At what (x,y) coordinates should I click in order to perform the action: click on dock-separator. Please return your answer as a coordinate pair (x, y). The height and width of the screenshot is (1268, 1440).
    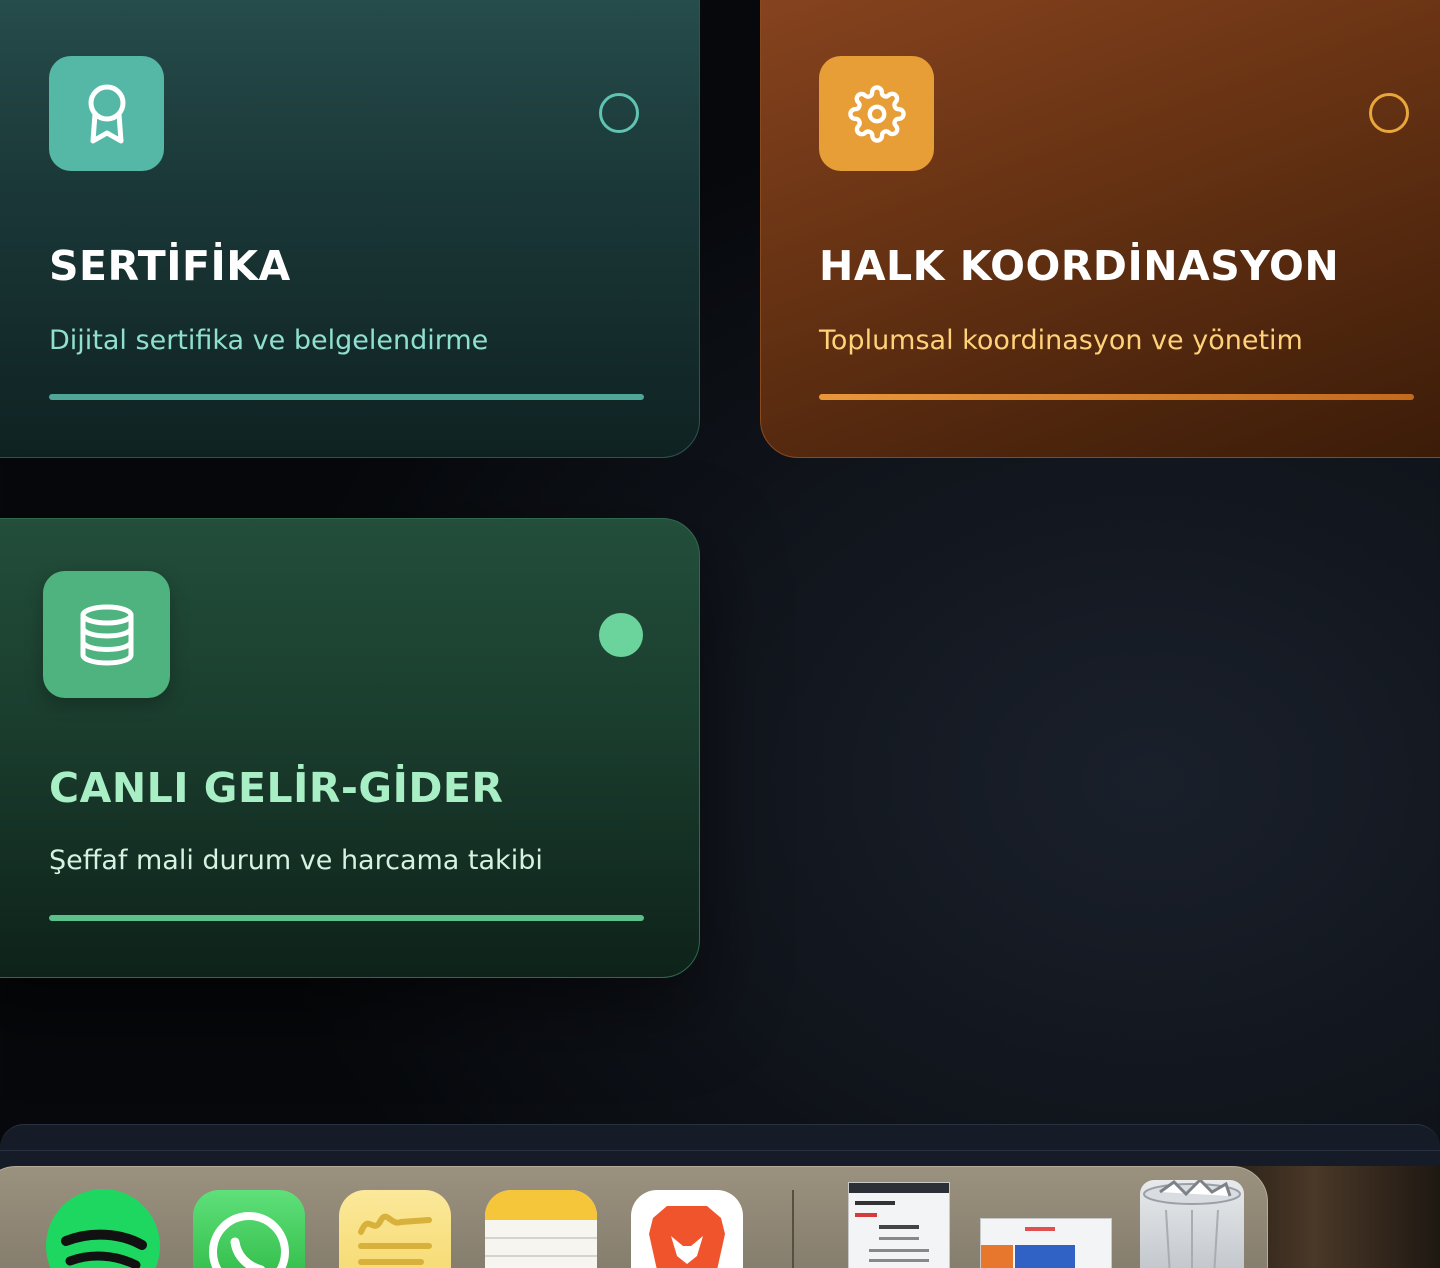
    Looking at the image, I should click on (793, 1229).